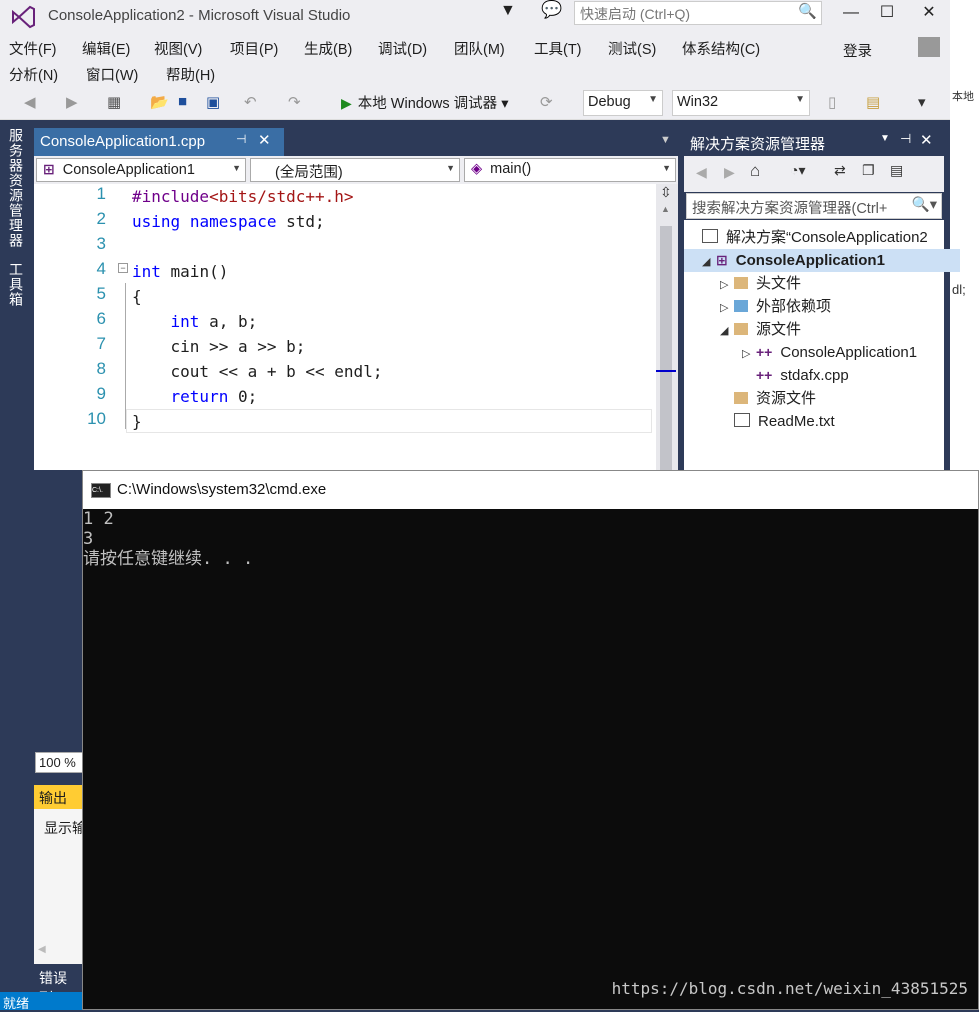 This screenshot has height=1012, width=979. What do you see at coordinates (159, 102) in the screenshot?
I see `open-file-icon: 📂` at bounding box center [159, 102].